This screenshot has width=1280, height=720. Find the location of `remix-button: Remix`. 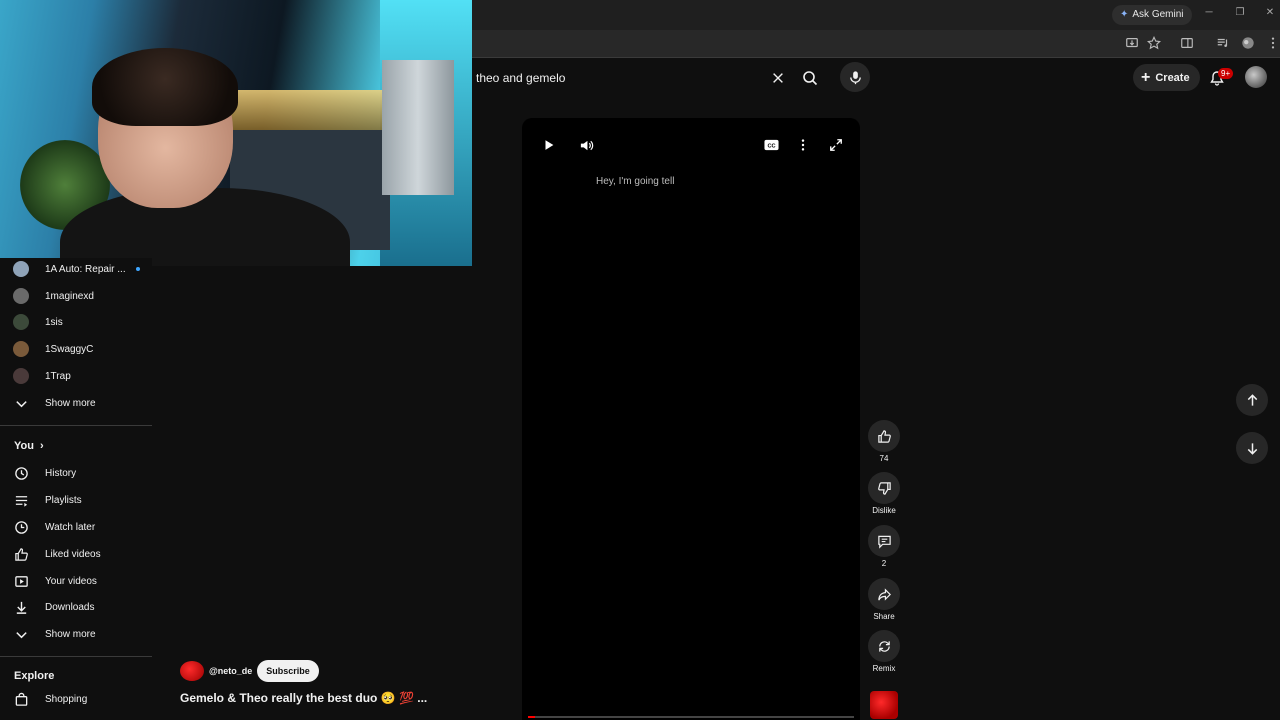

remix-button: Remix is located at coordinates (884, 651).